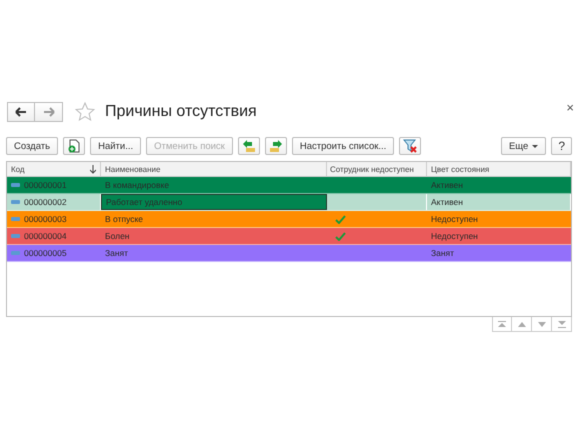 The image size is (582, 438). I want to click on column-header: Наименование, so click(214, 169).